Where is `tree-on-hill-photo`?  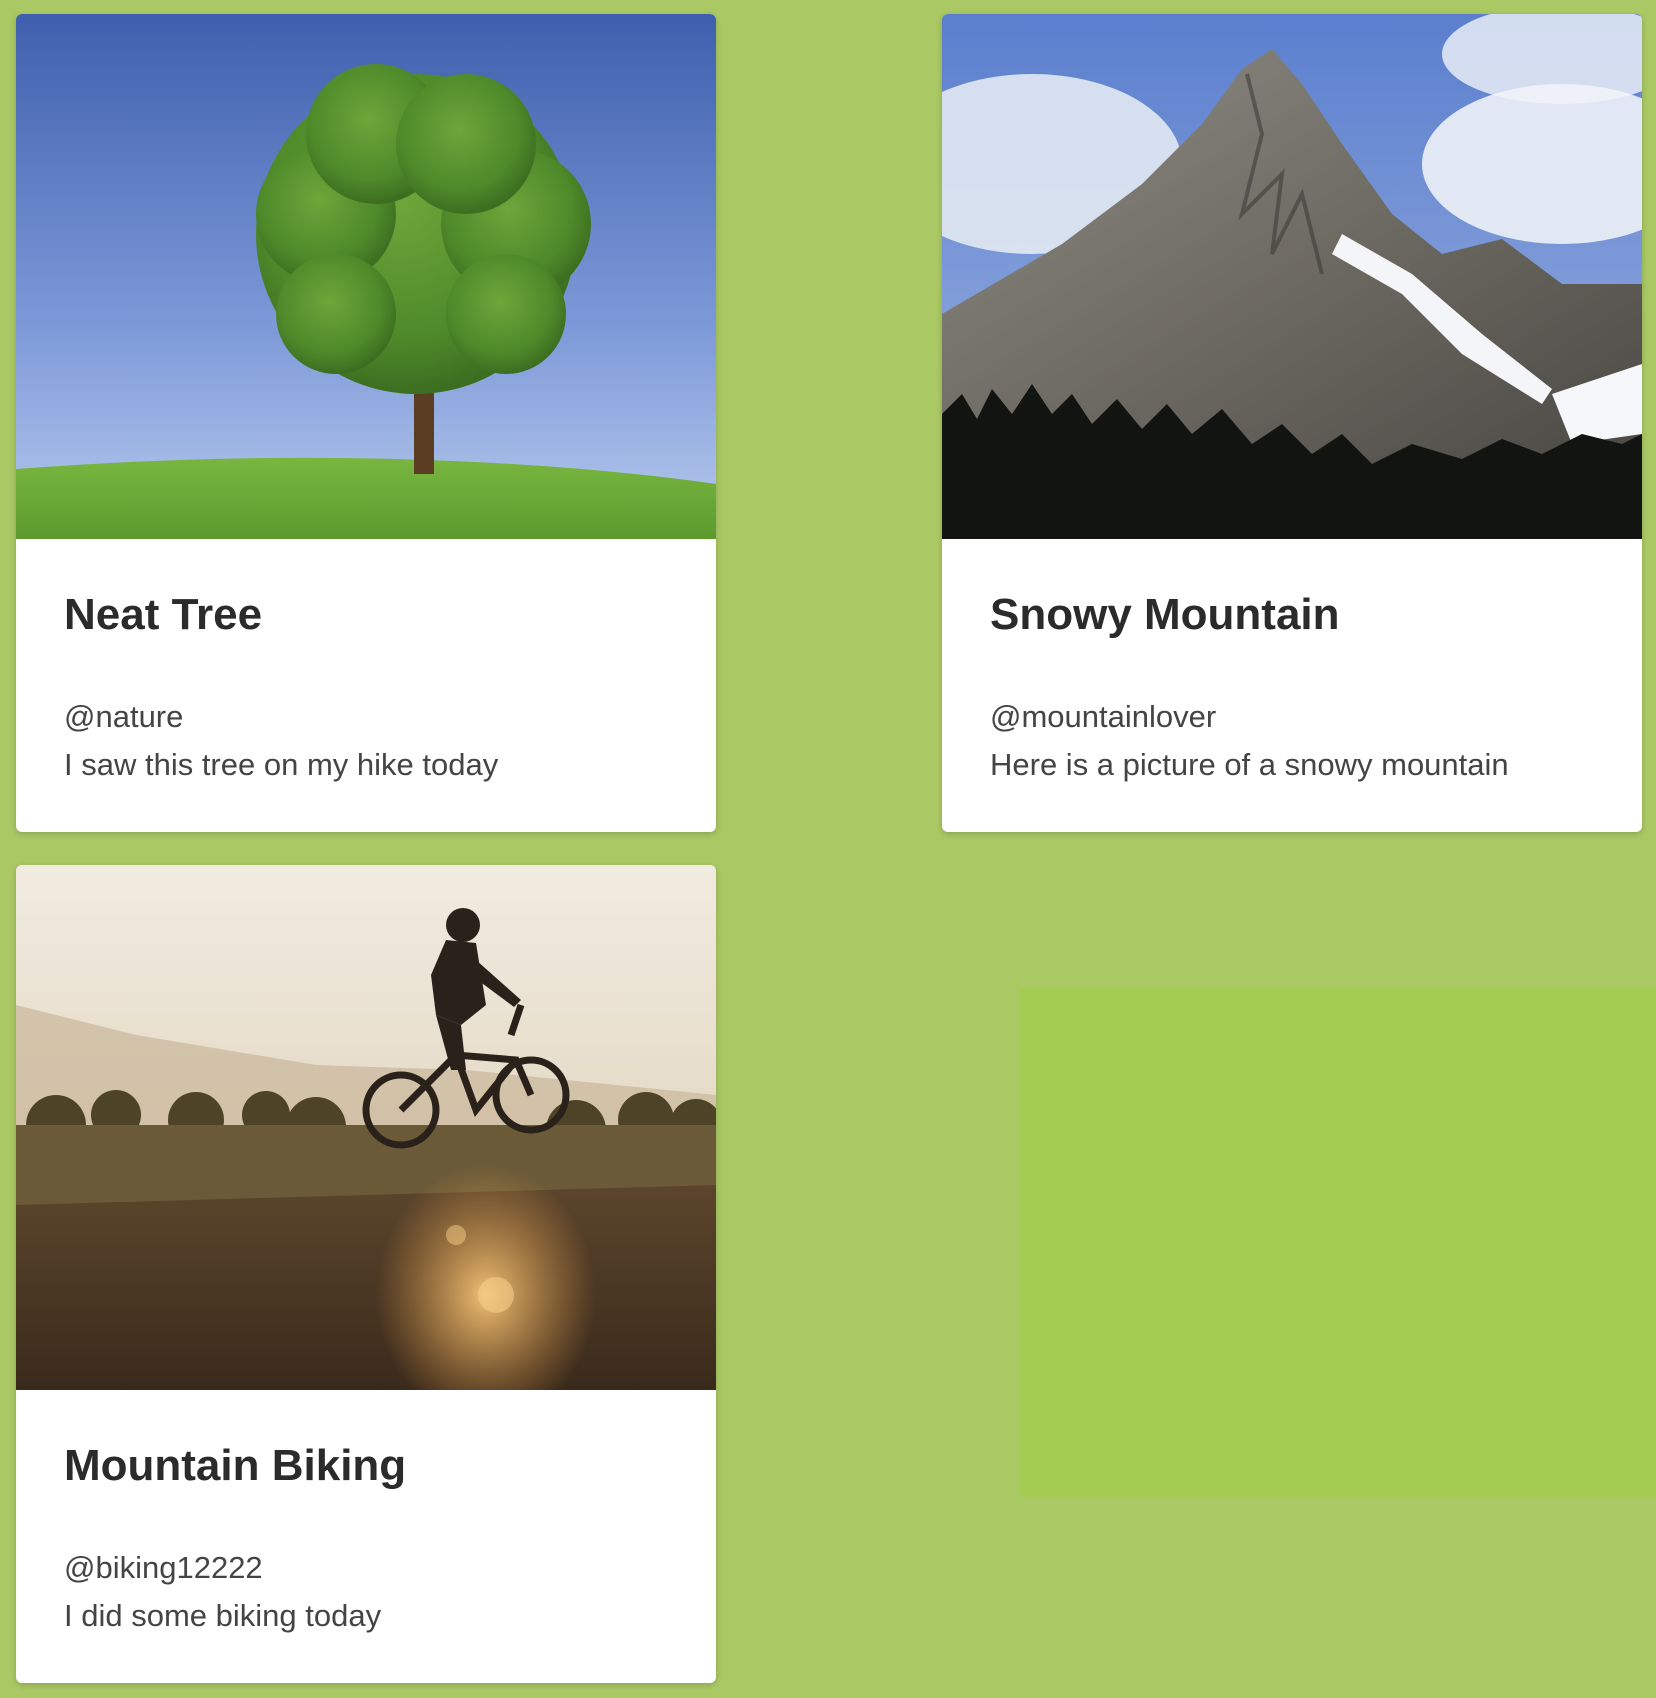 tree-on-hill-photo is located at coordinates (366, 276).